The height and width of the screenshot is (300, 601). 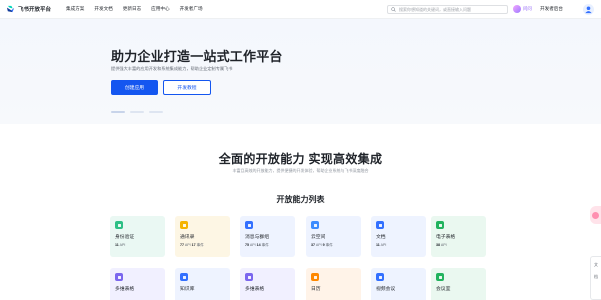 I want to click on side-toolbar: 文 档, so click(x=595, y=278).